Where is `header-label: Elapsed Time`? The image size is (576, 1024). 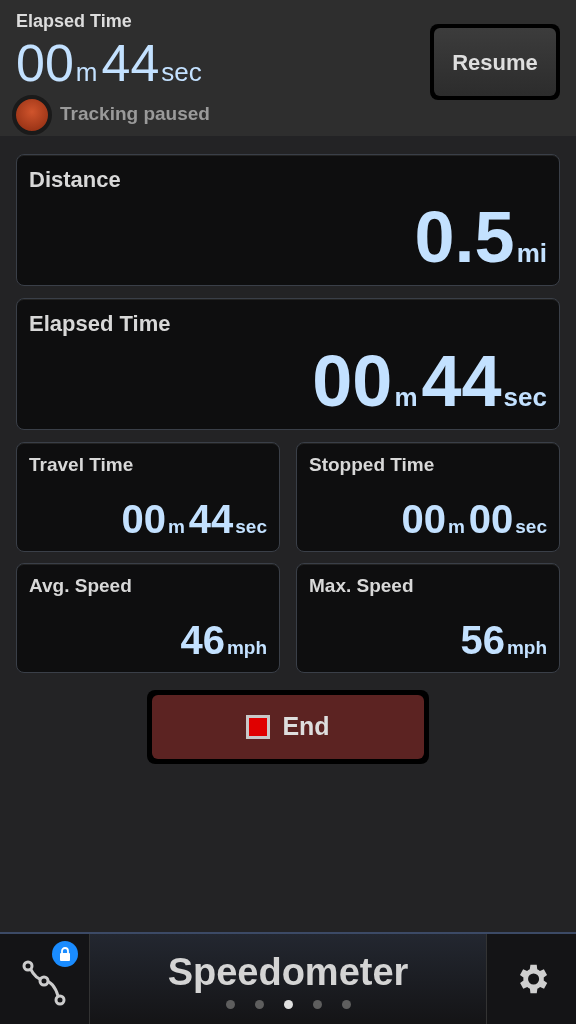 header-label: Elapsed Time is located at coordinates (74, 21).